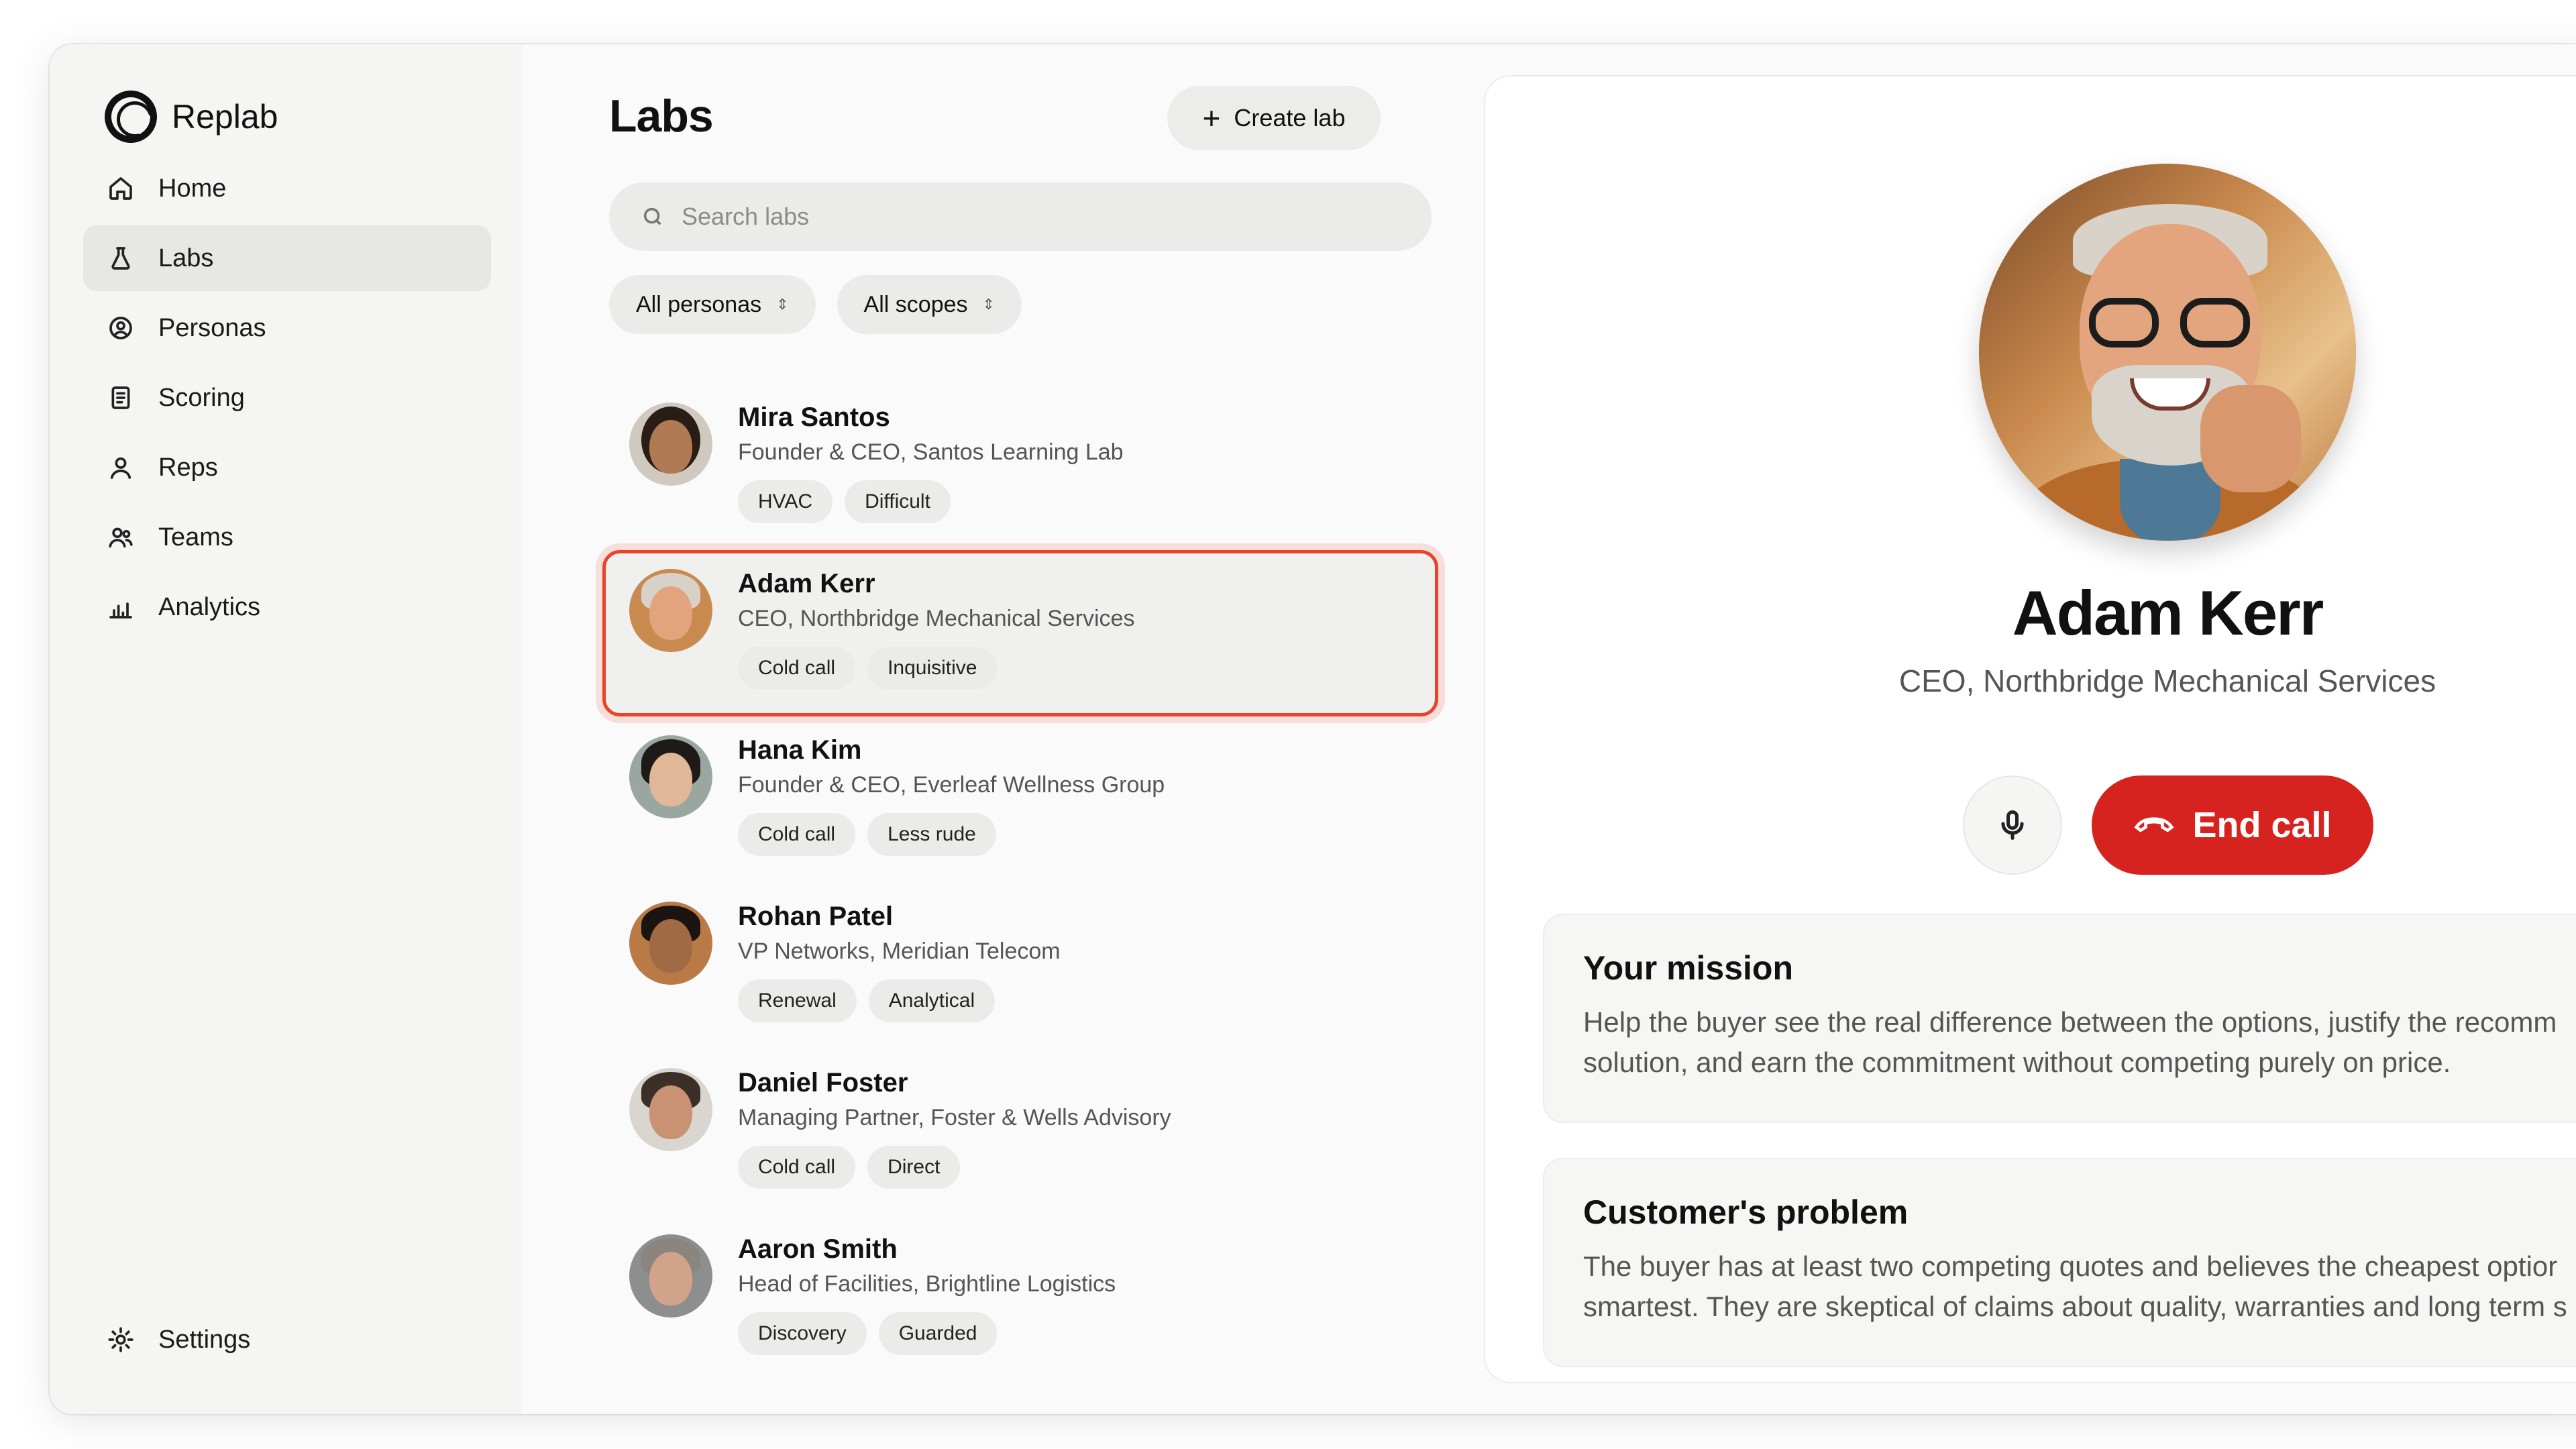 This screenshot has width=2576, height=1449. Describe the element at coordinates (121, 398) in the screenshot. I see `clipboard-icon` at that location.